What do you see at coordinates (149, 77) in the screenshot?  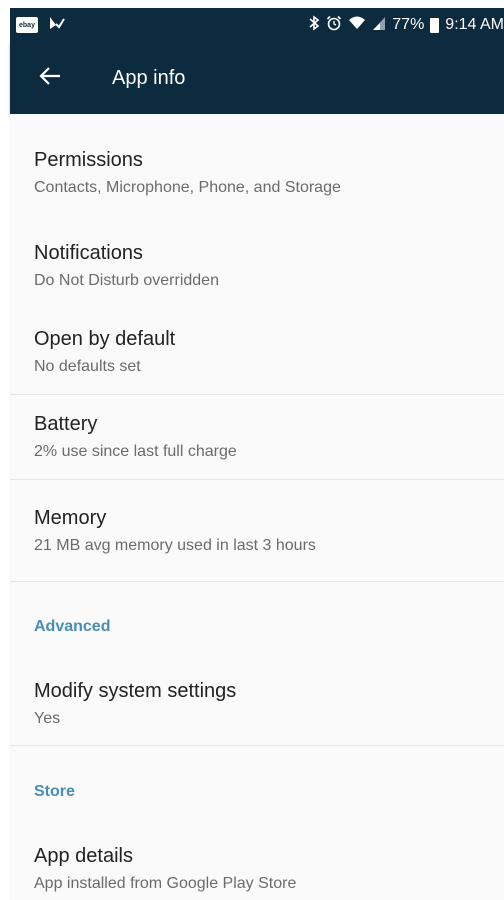 I see `page-title: App info` at bounding box center [149, 77].